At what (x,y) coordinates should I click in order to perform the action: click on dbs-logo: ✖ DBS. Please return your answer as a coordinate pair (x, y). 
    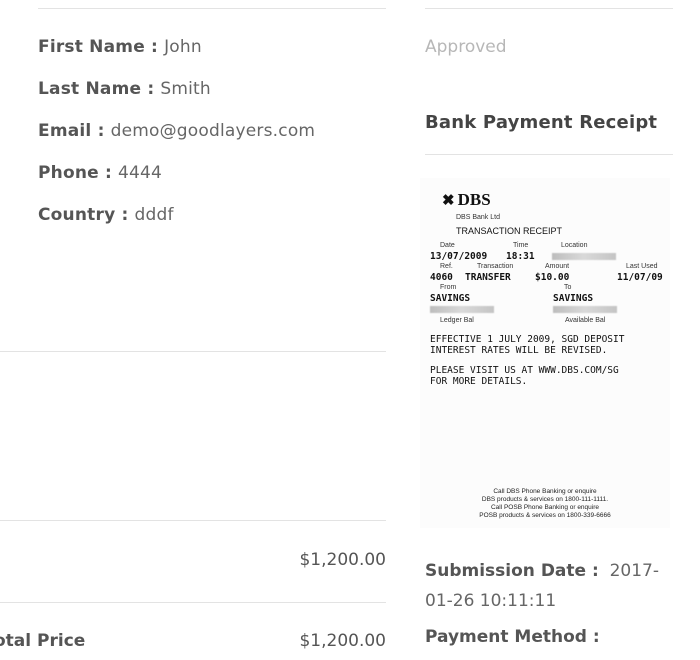
    Looking at the image, I should click on (466, 199).